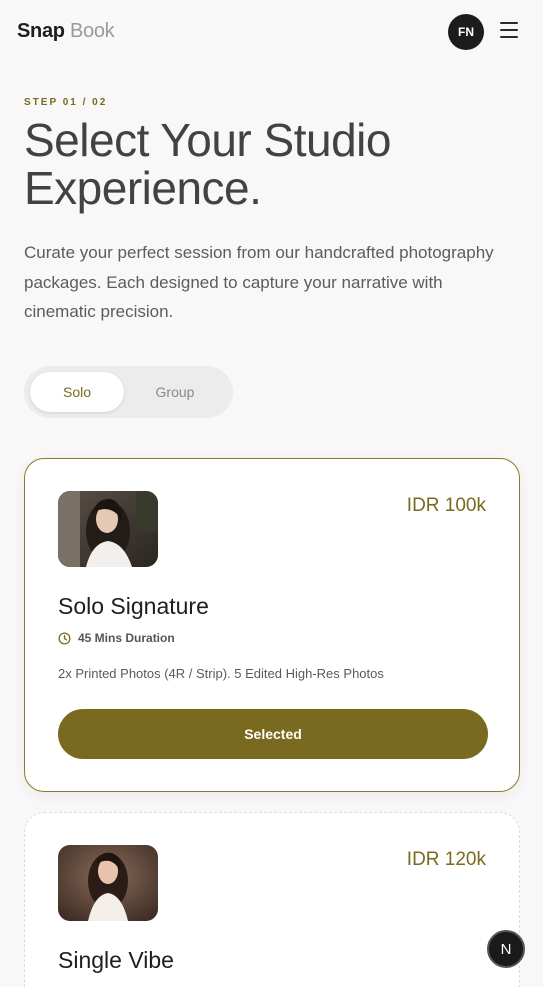 The width and height of the screenshot is (543, 987). I want to click on page-title: Select Your Studio Experience., so click(207, 164).